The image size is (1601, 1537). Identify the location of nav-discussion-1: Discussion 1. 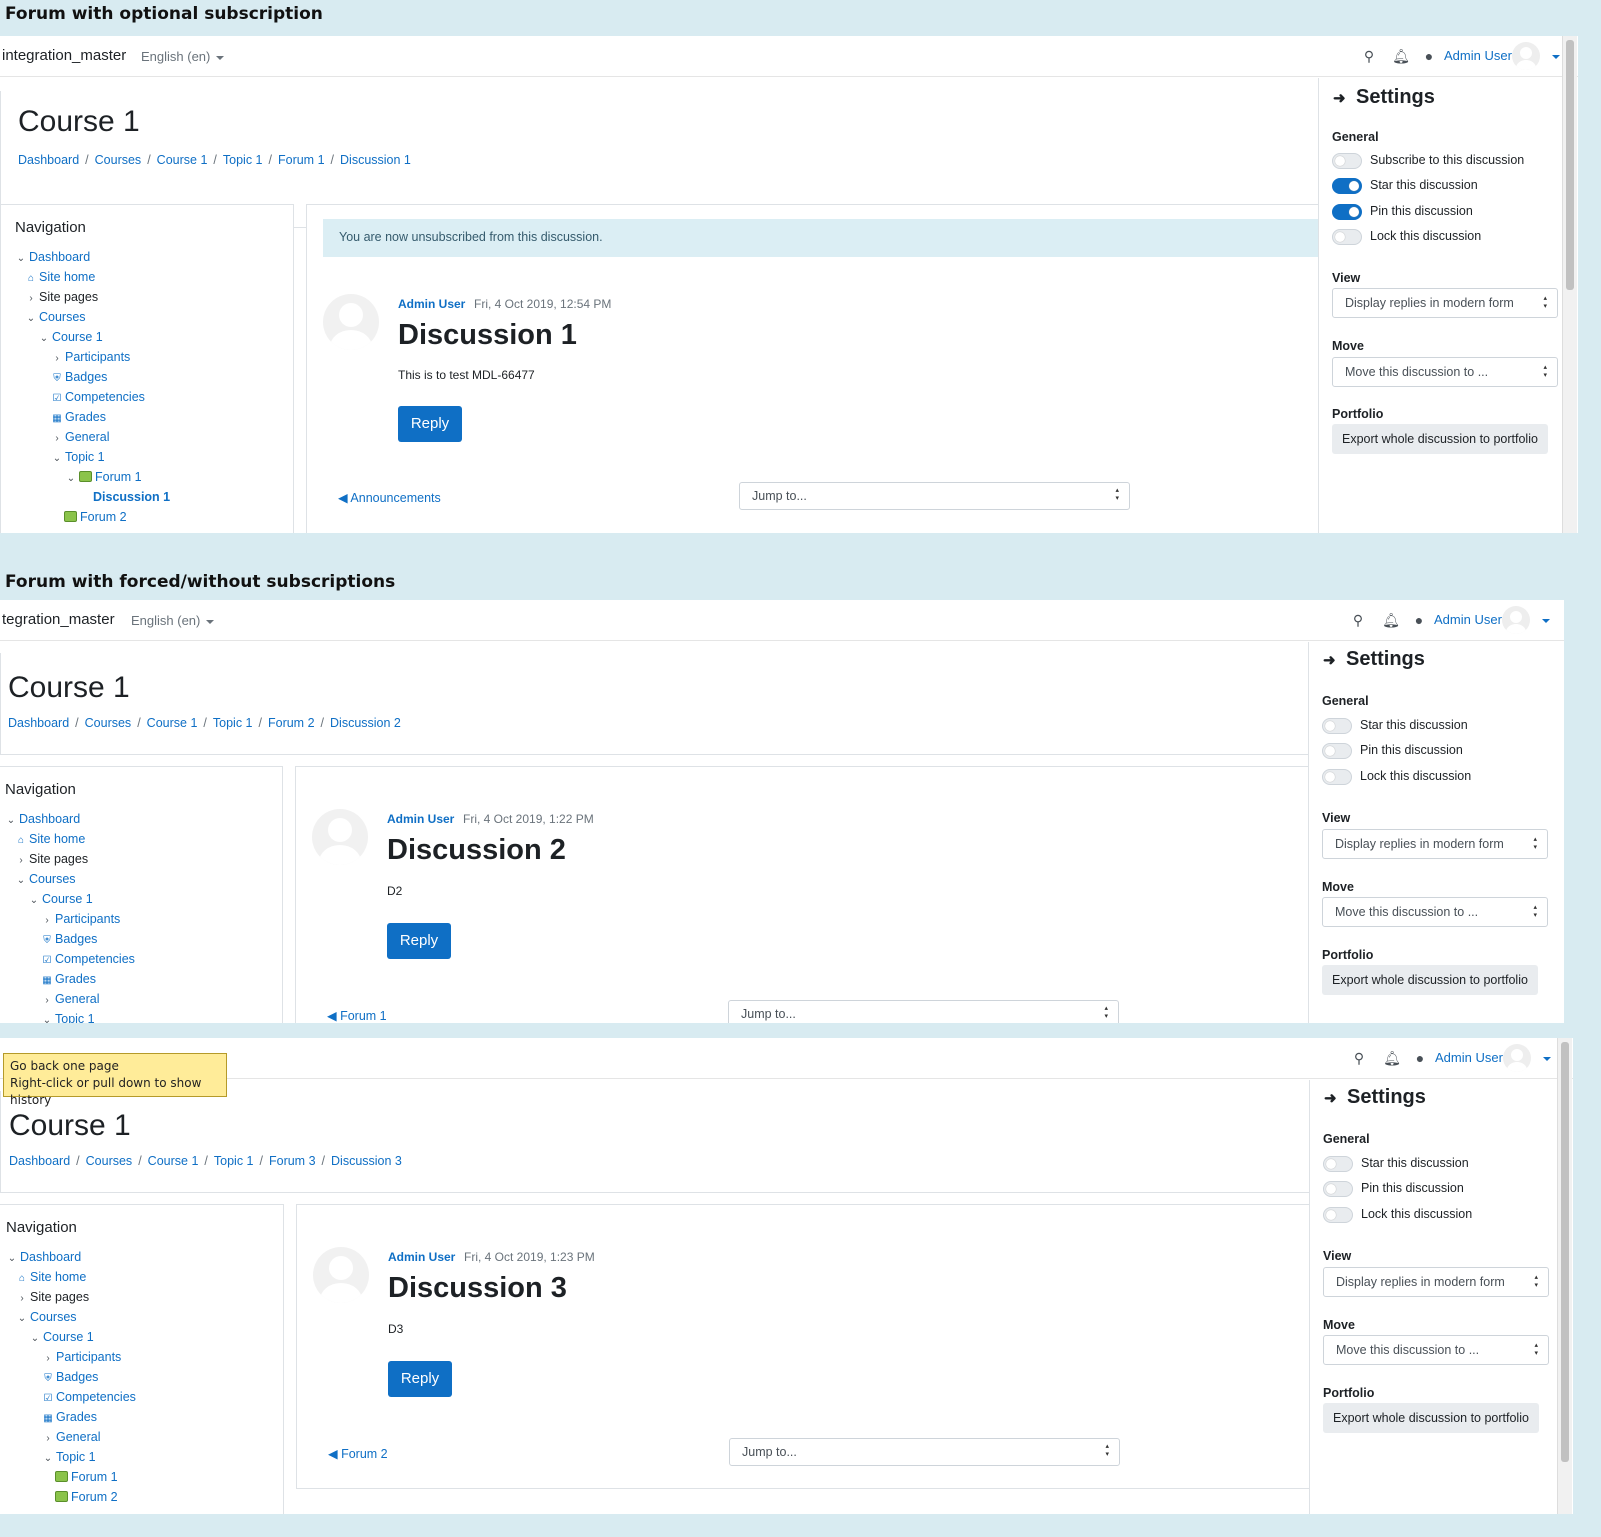
(131, 497).